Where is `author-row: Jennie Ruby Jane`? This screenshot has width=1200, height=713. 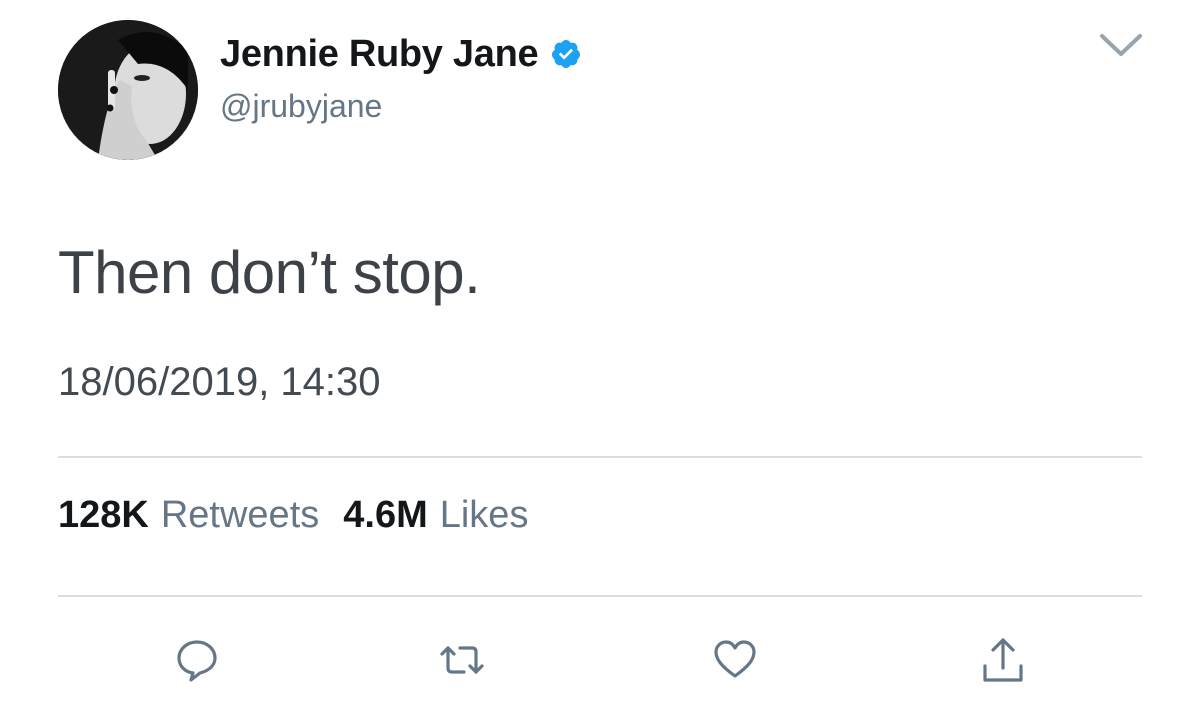 author-row: Jennie Ruby Jane is located at coordinates (401, 54).